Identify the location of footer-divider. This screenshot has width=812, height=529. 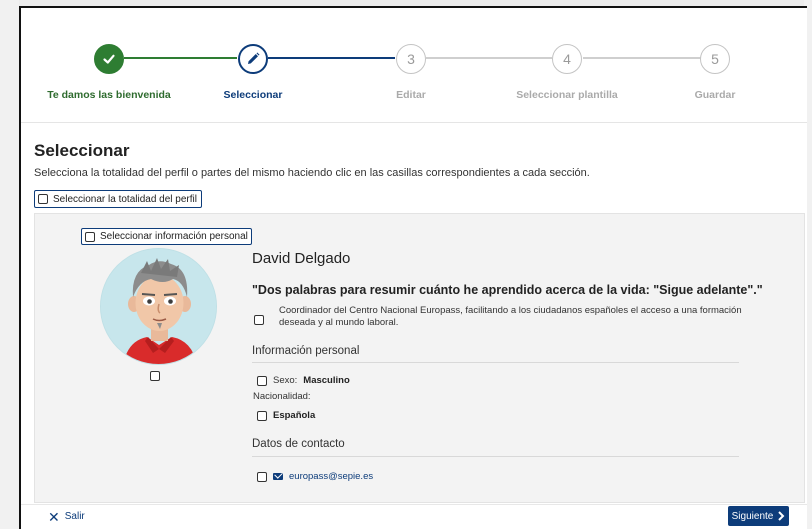
(414, 504).